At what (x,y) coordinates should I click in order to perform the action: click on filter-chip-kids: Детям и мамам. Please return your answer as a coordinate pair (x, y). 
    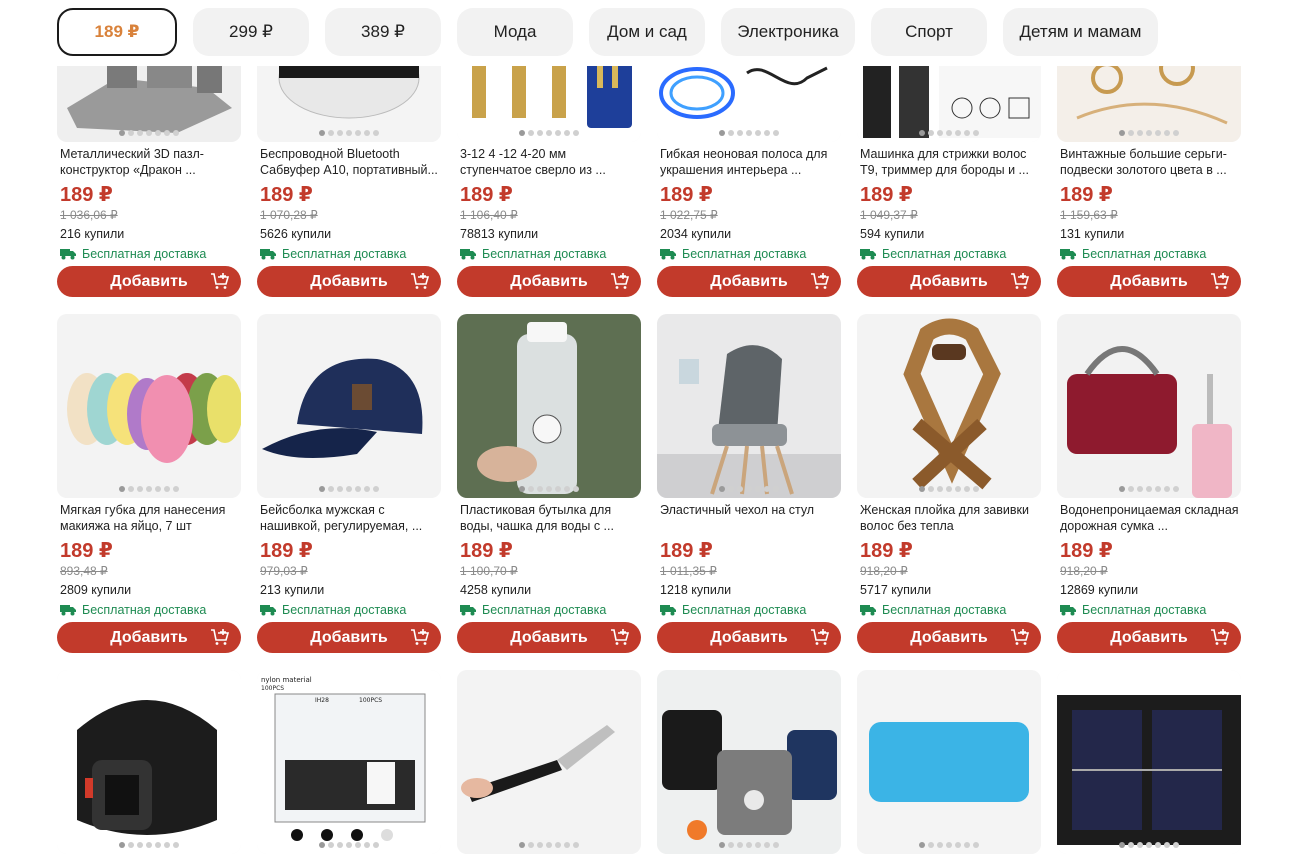
    Looking at the image, I should click on (1080, 32).